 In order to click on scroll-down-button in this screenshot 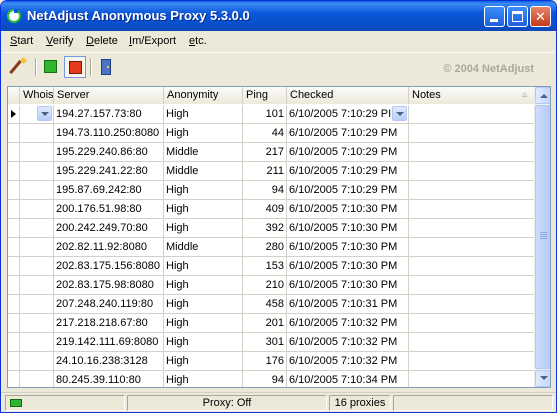, I will do `click(542, 378)`.